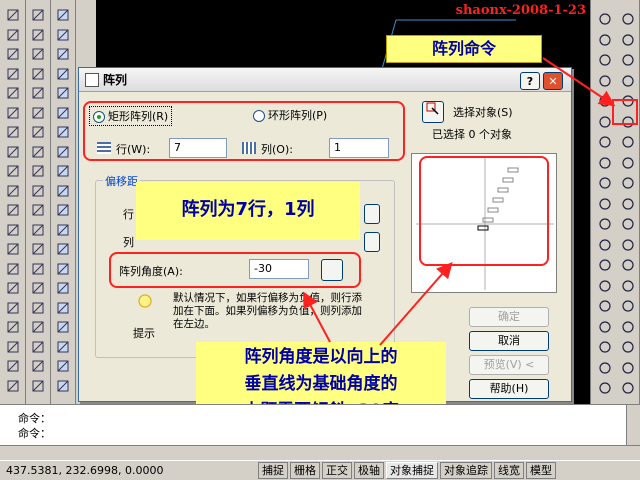  What do you see at coordinates (369, 470) in the screenshot?
I see `status-polar: 极轴` at bounding box center [369, 470].